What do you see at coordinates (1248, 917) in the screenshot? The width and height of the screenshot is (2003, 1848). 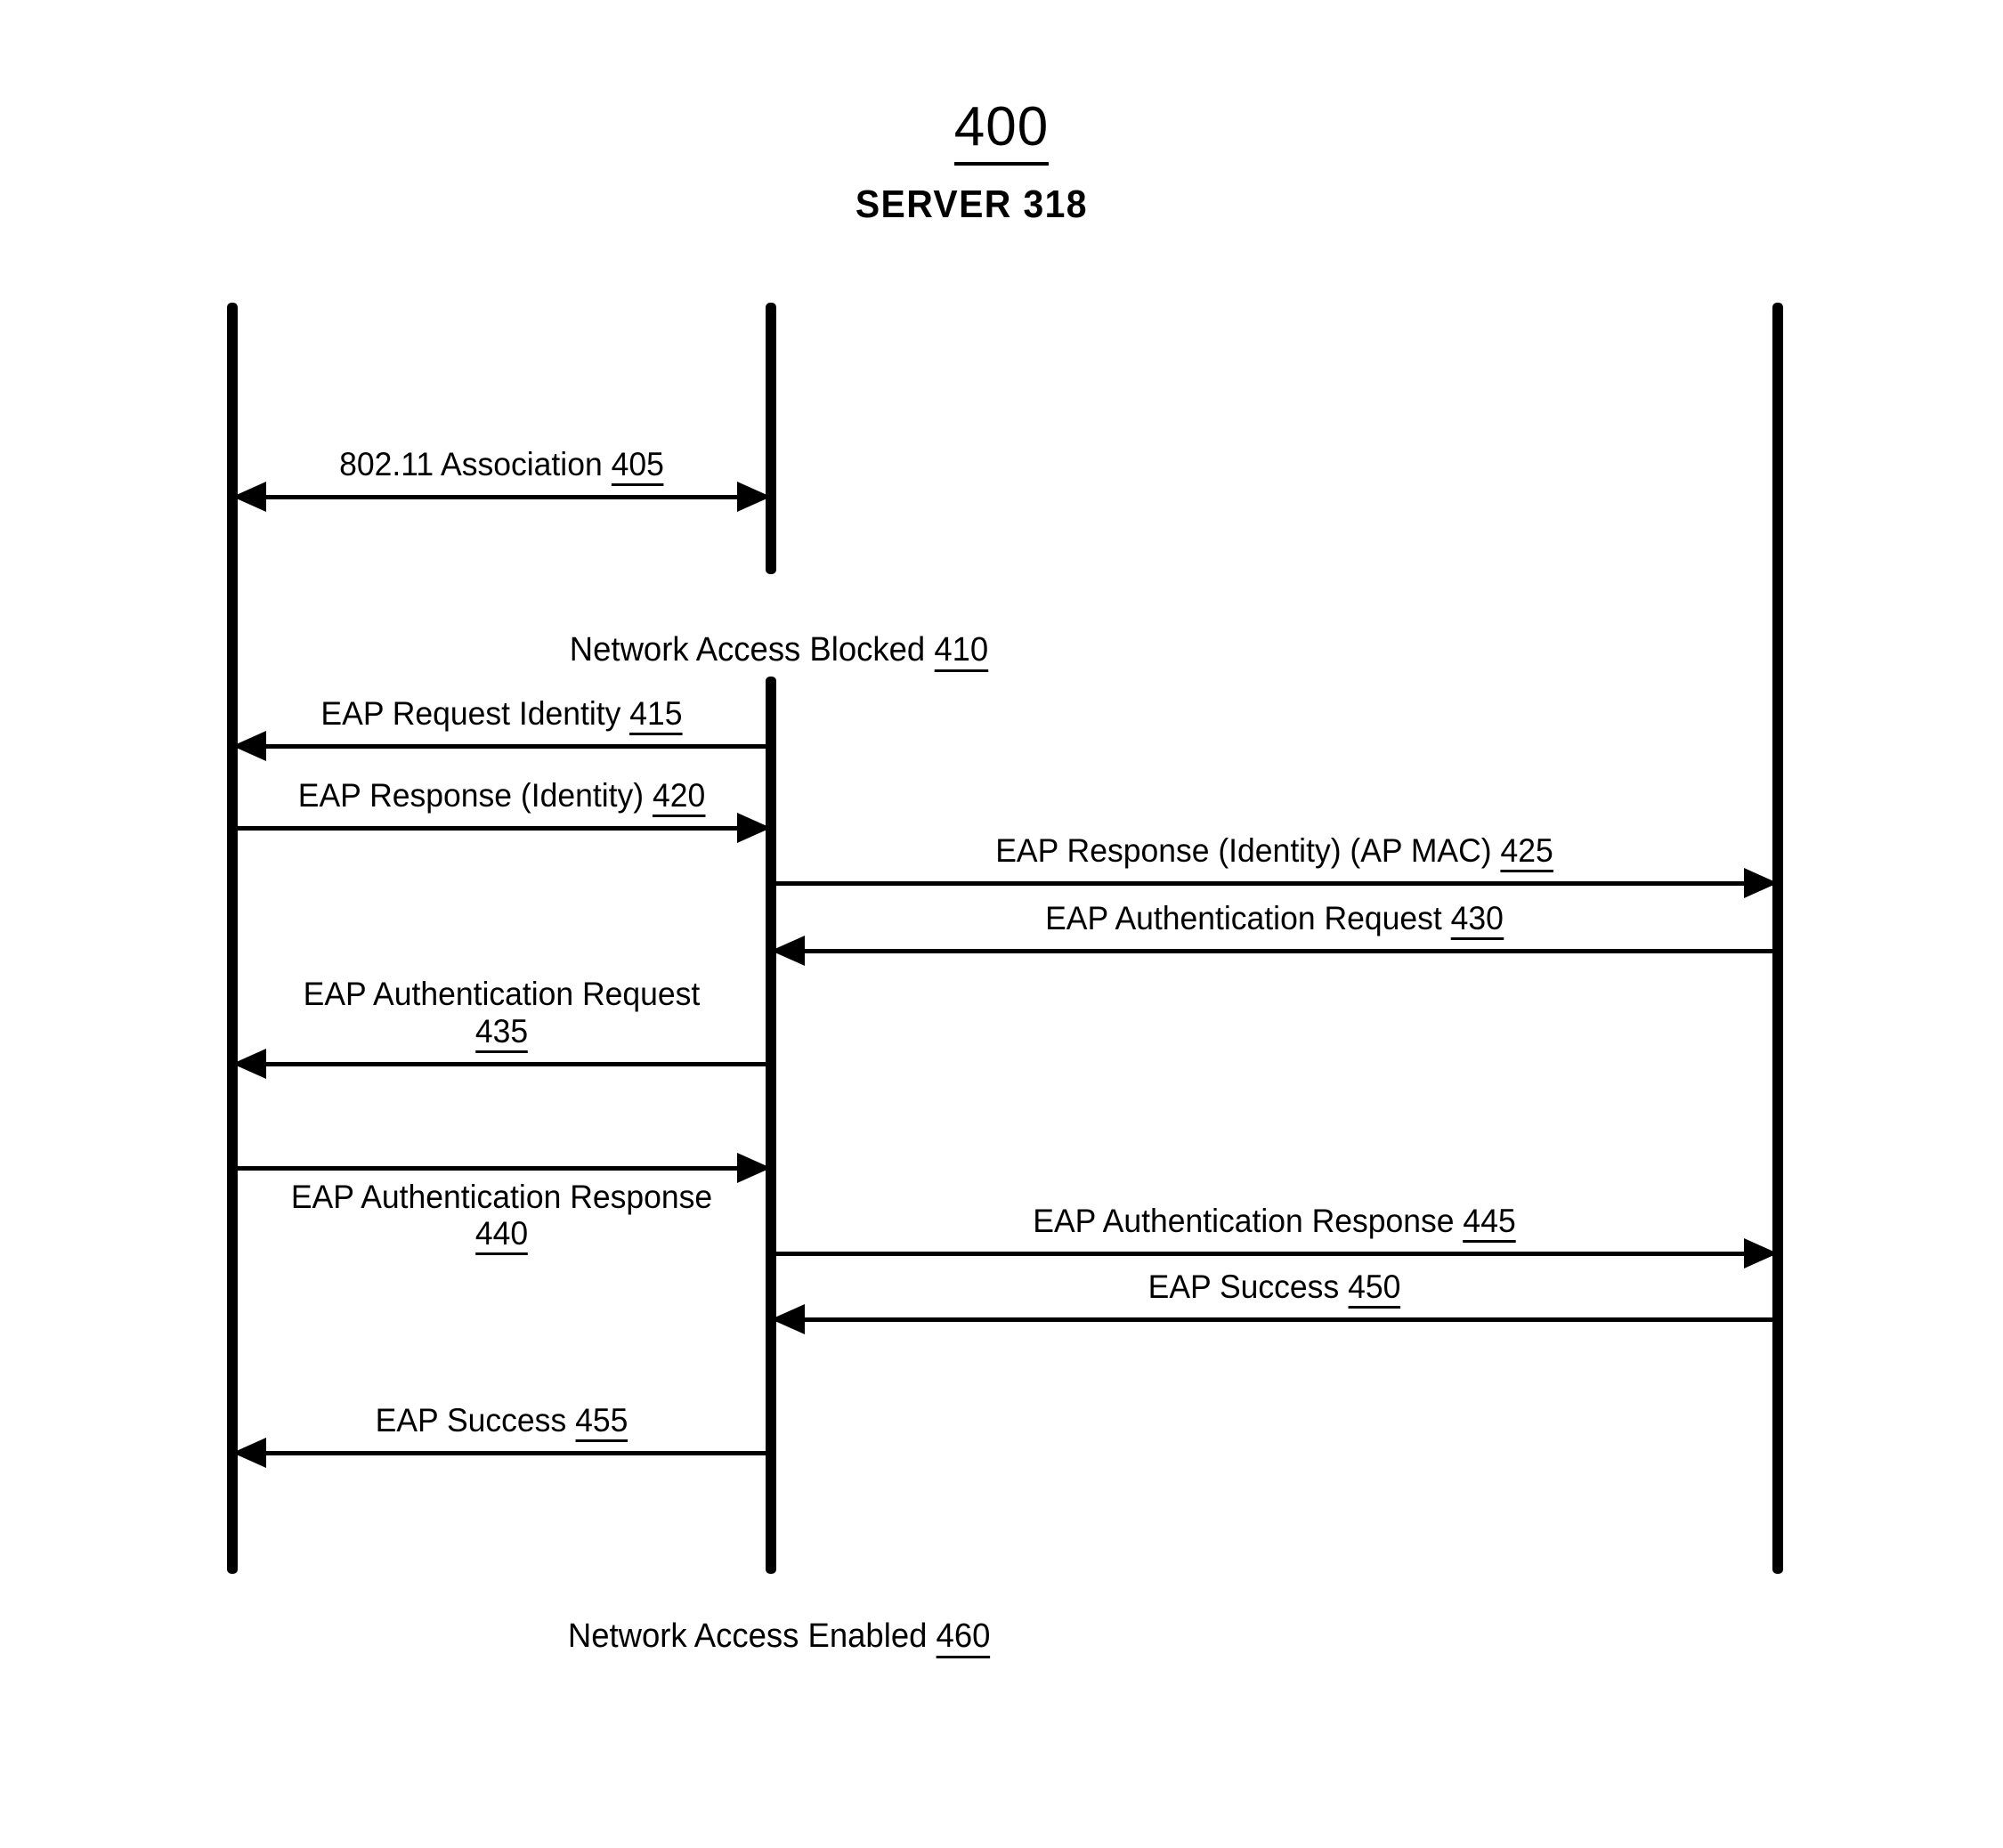 I see `message-text-430: EAP Authentication Request` at bounding box center [1248, 917].